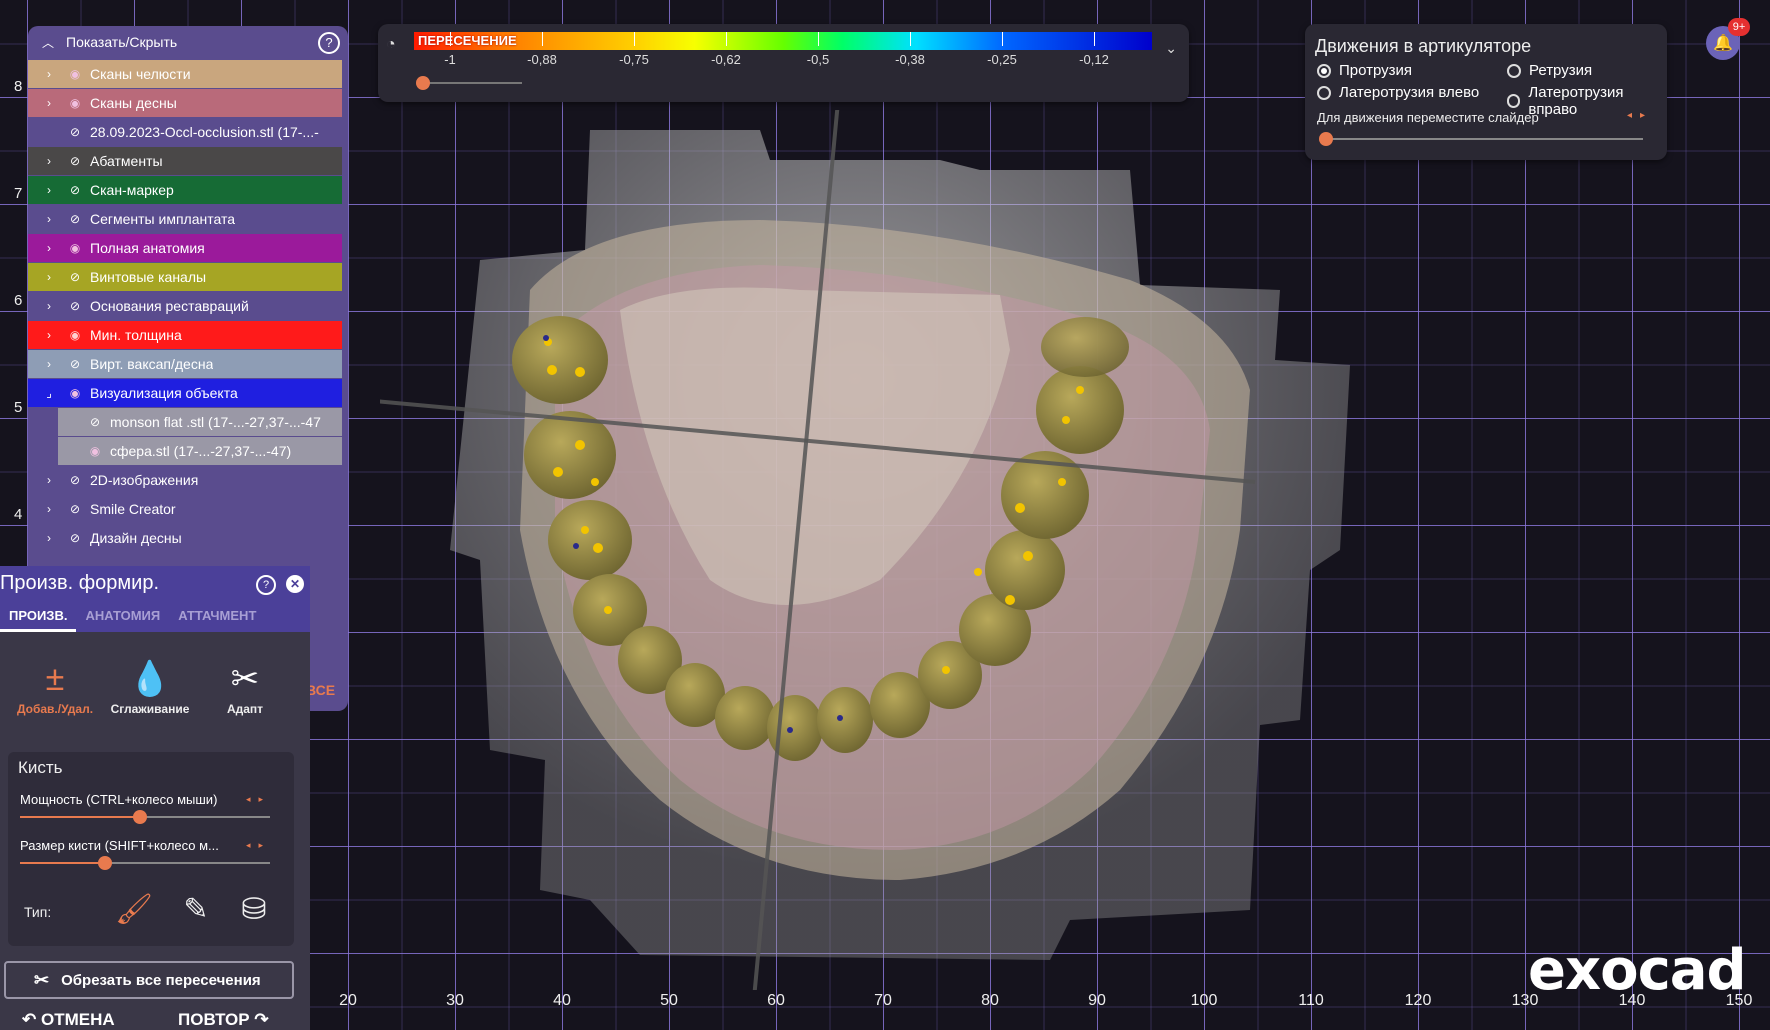 This screenshot has width=1770, height=1030. Describe the element at coordinates (49, 393) in the screenshot. I see `collapse-icon: ⌟` at that location.